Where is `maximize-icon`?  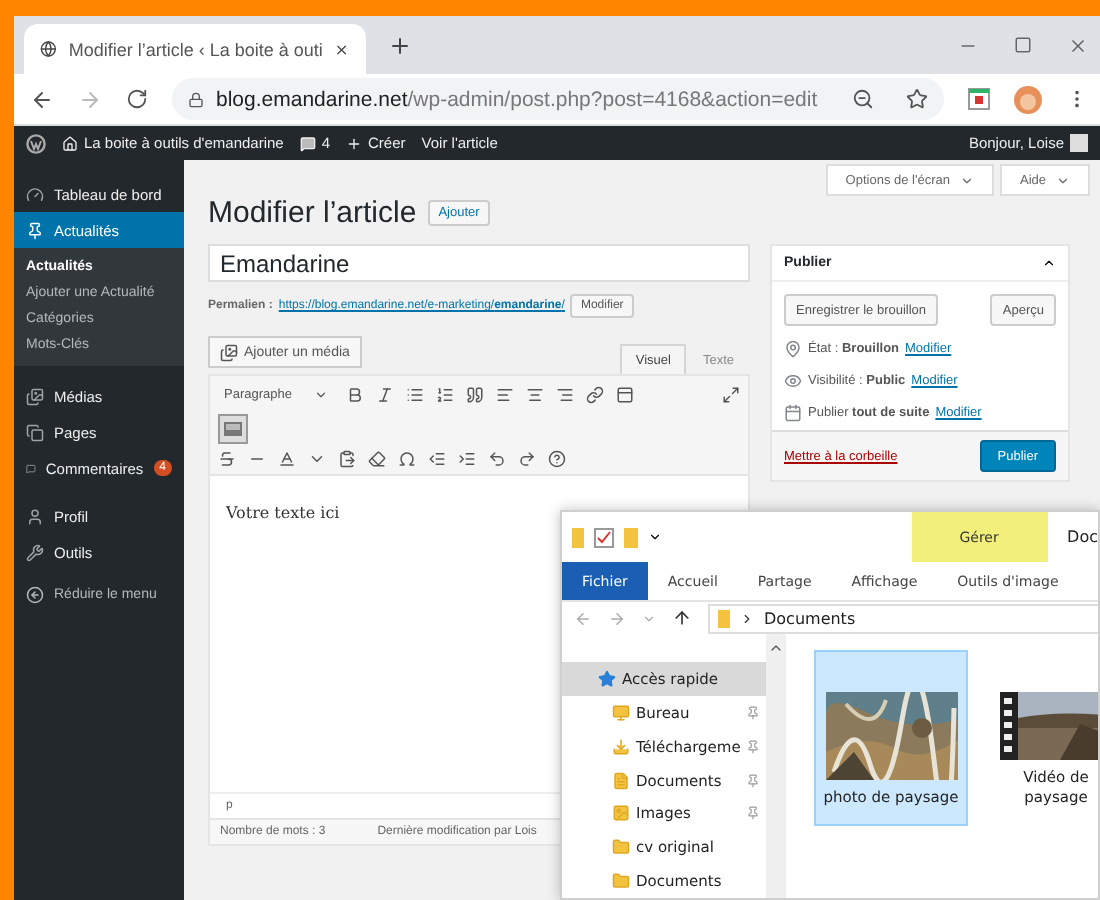
maximize-icon is located at coordinates (1023, 44).